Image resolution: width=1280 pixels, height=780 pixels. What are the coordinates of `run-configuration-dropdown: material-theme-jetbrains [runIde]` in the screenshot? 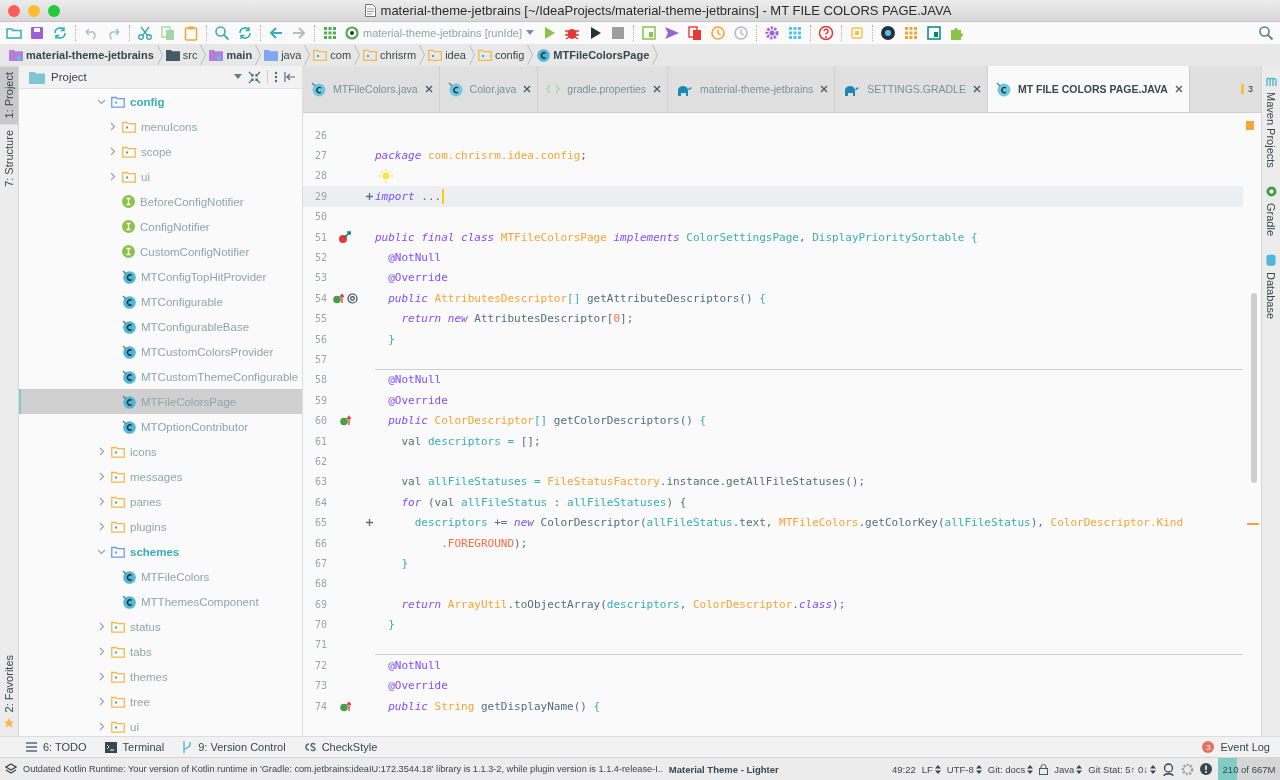 It's located at (439, 33).